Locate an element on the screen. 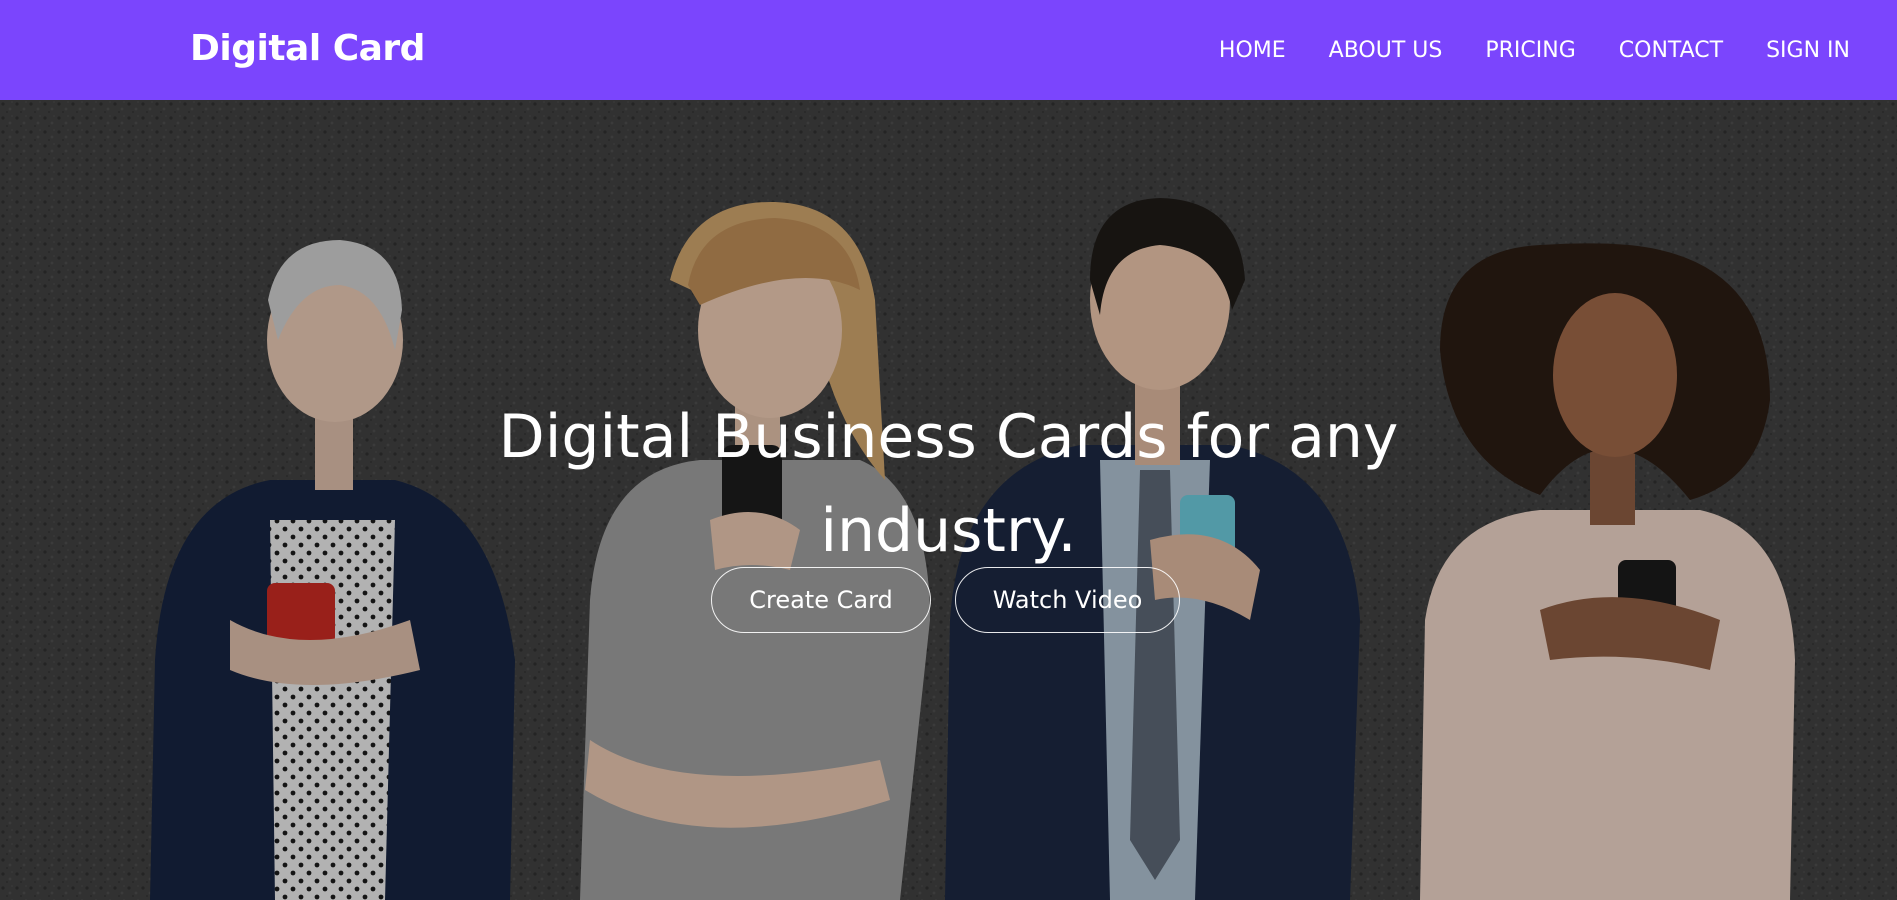 The width and height of the screenshot is (1897, 900). hero-title-line-2: industry. is located at coordinates (948, 531).